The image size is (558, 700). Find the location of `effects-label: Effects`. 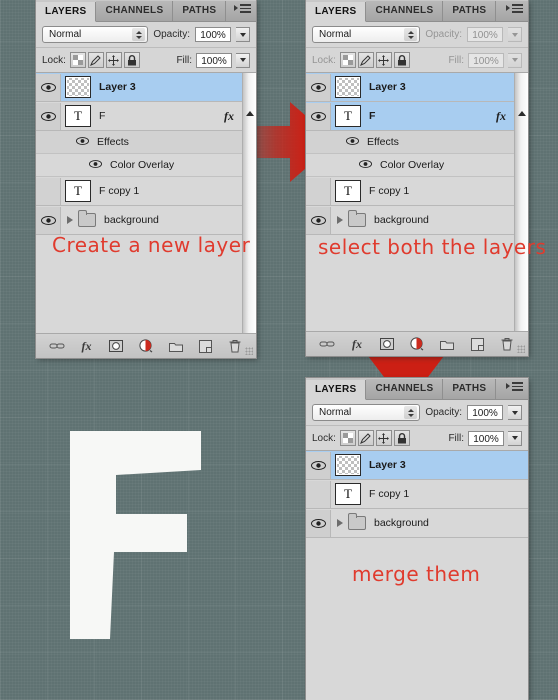

effects-label: Effects is located at coordinates (383, 142).